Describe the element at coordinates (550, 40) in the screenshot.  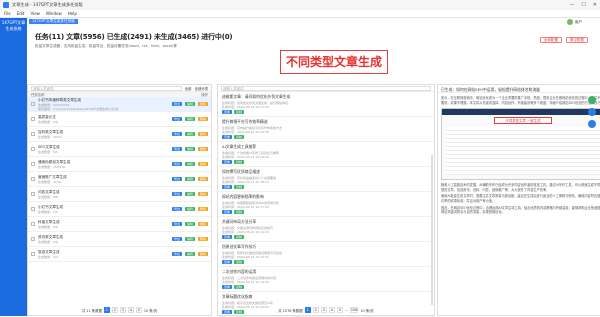
I see `global-settings-button: 全局配置` at that location.